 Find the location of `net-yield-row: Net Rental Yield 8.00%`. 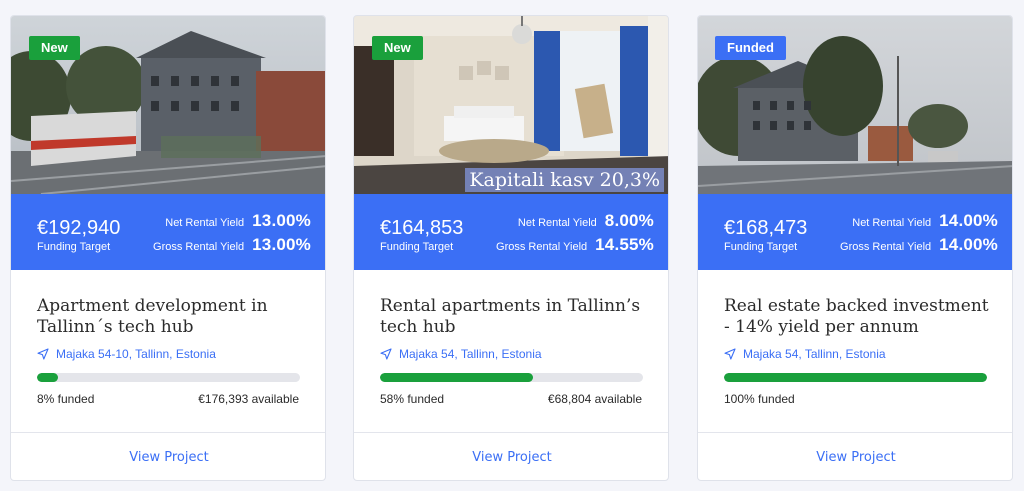

net-yield-row: Net Rental Yield 8.00% is located at coordinates (586, 221).